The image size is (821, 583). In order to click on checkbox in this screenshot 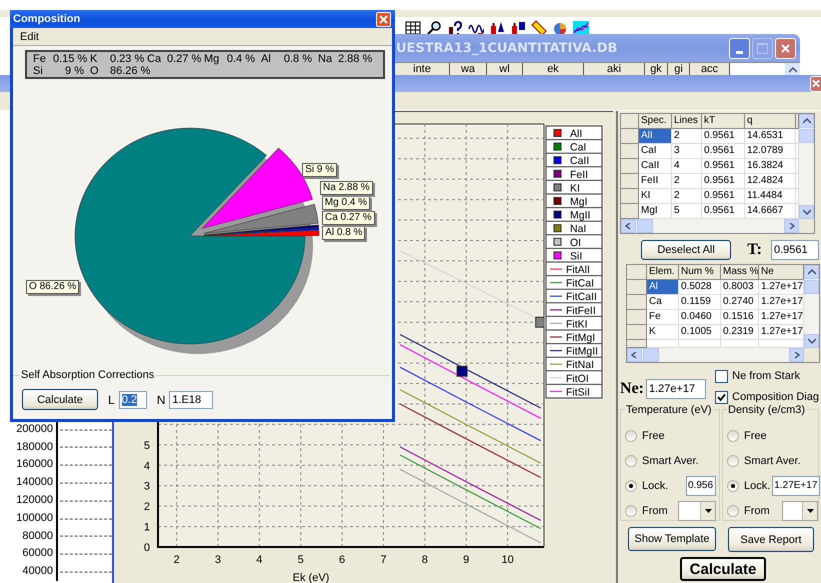, I will do `click(721, 397)`.